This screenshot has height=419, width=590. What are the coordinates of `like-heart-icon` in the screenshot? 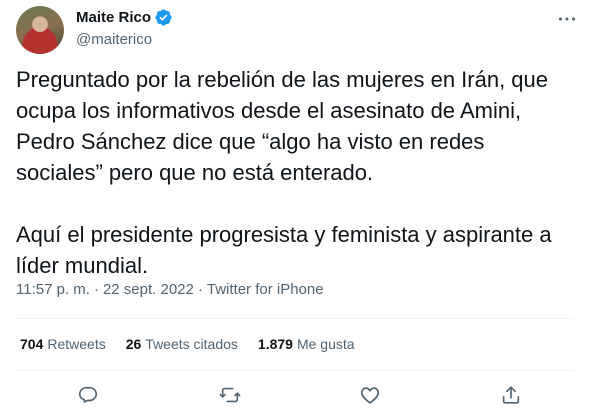 It's located at (370, 395).